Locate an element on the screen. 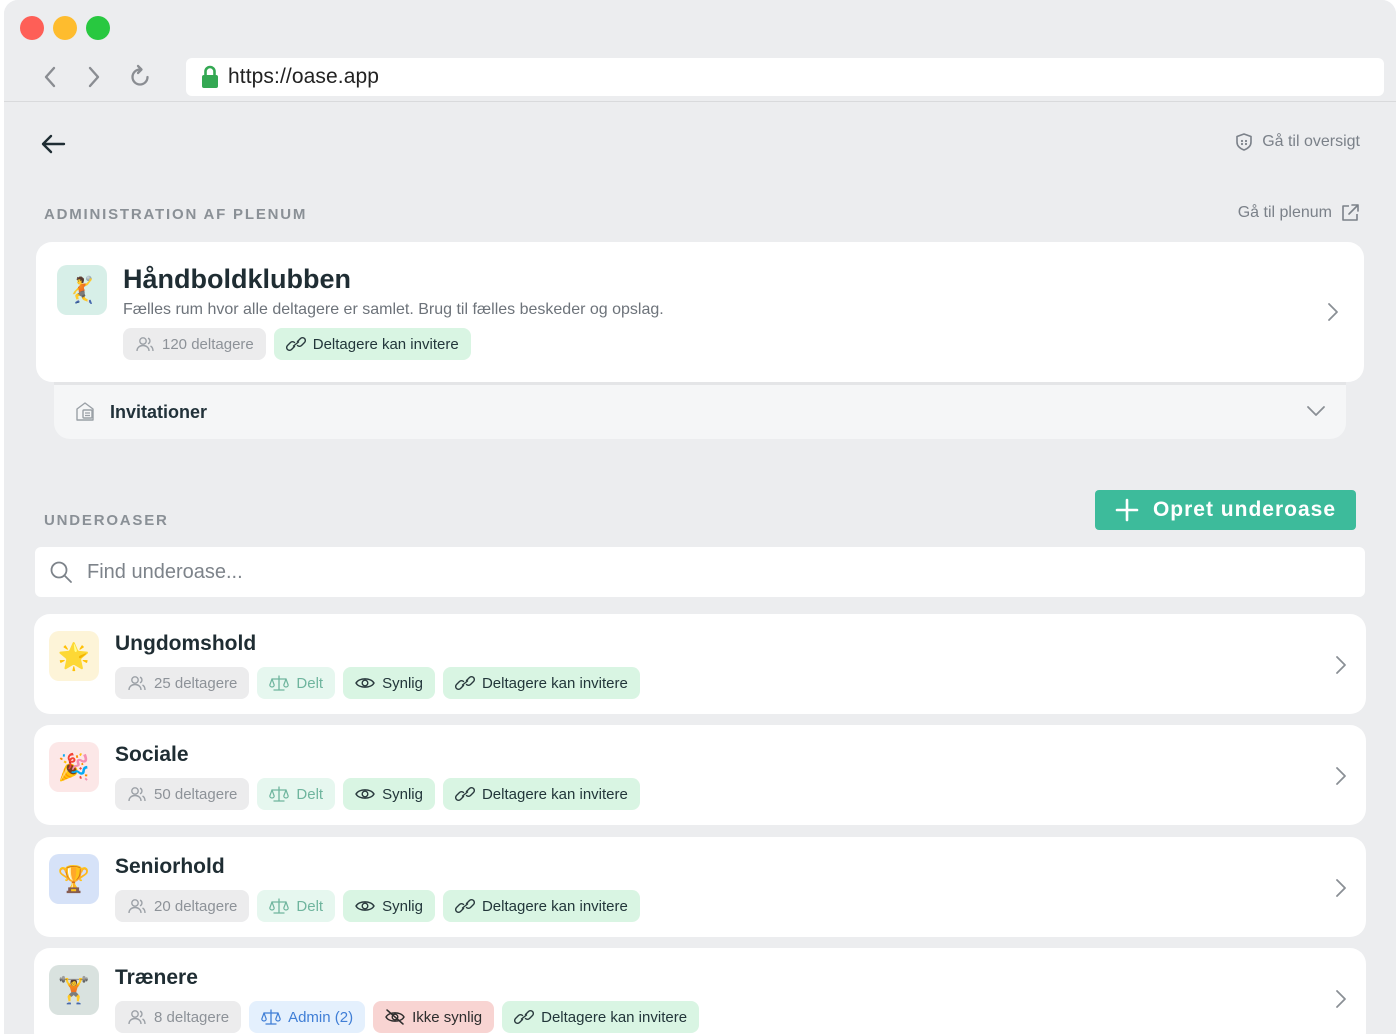 The image size is (1400, 1034). browser-reload-button is located at coordinates (140, 77).